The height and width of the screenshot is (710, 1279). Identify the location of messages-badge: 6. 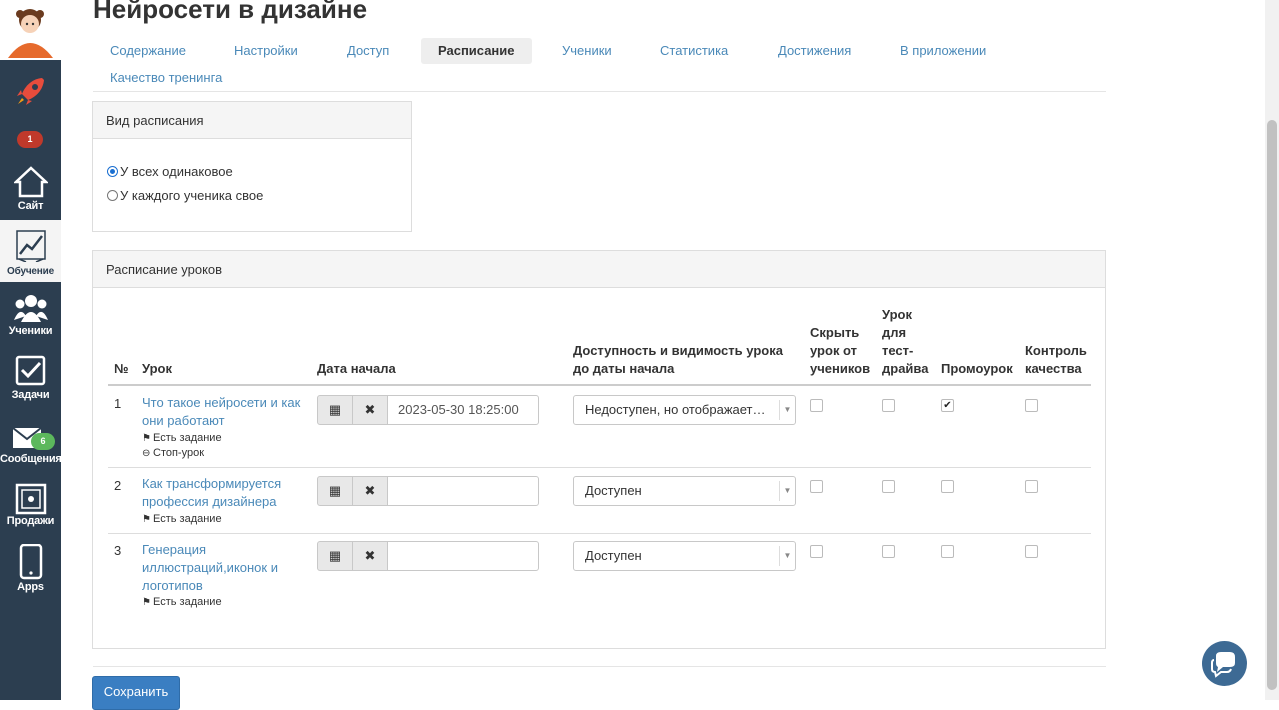
(43, 441).